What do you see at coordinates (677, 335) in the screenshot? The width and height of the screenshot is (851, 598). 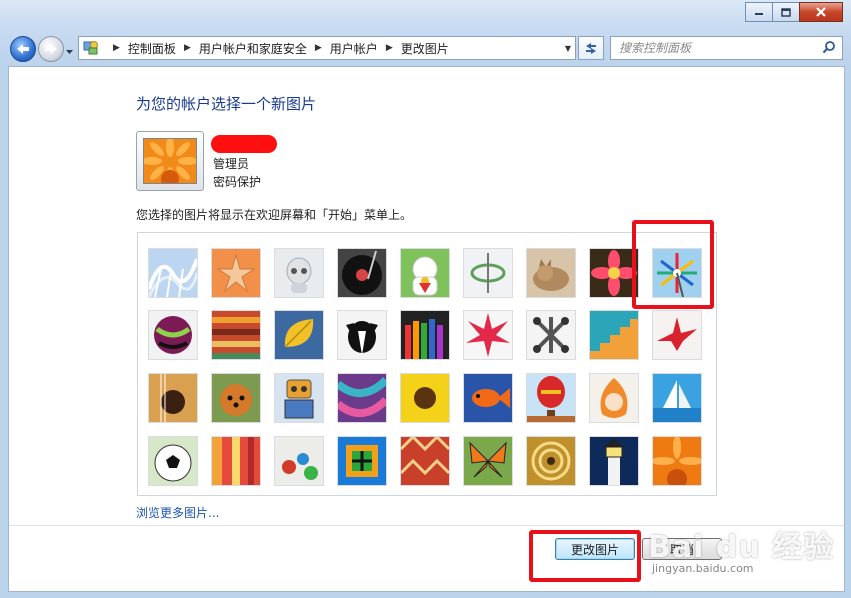 I see `paper-crane-icon` at bounding box center [677, 335].